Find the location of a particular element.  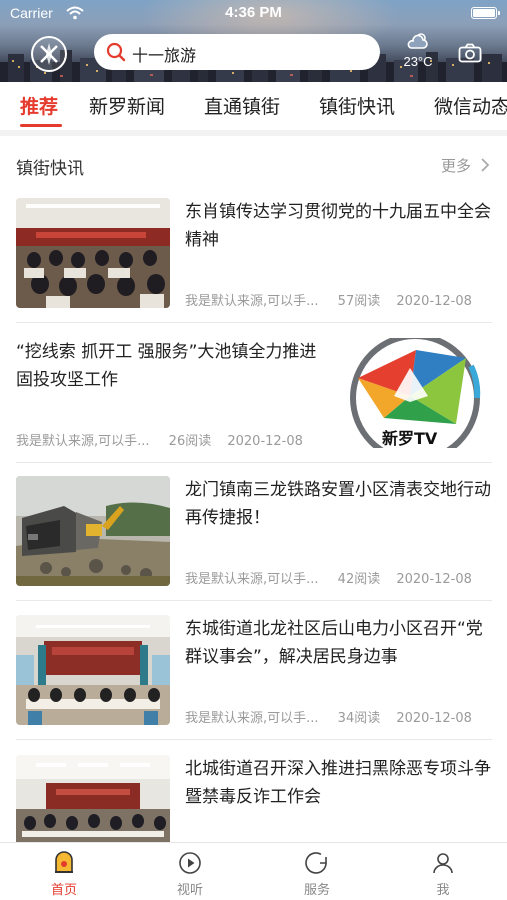

nav-services: 服务 is located at coordinates (317, 874).